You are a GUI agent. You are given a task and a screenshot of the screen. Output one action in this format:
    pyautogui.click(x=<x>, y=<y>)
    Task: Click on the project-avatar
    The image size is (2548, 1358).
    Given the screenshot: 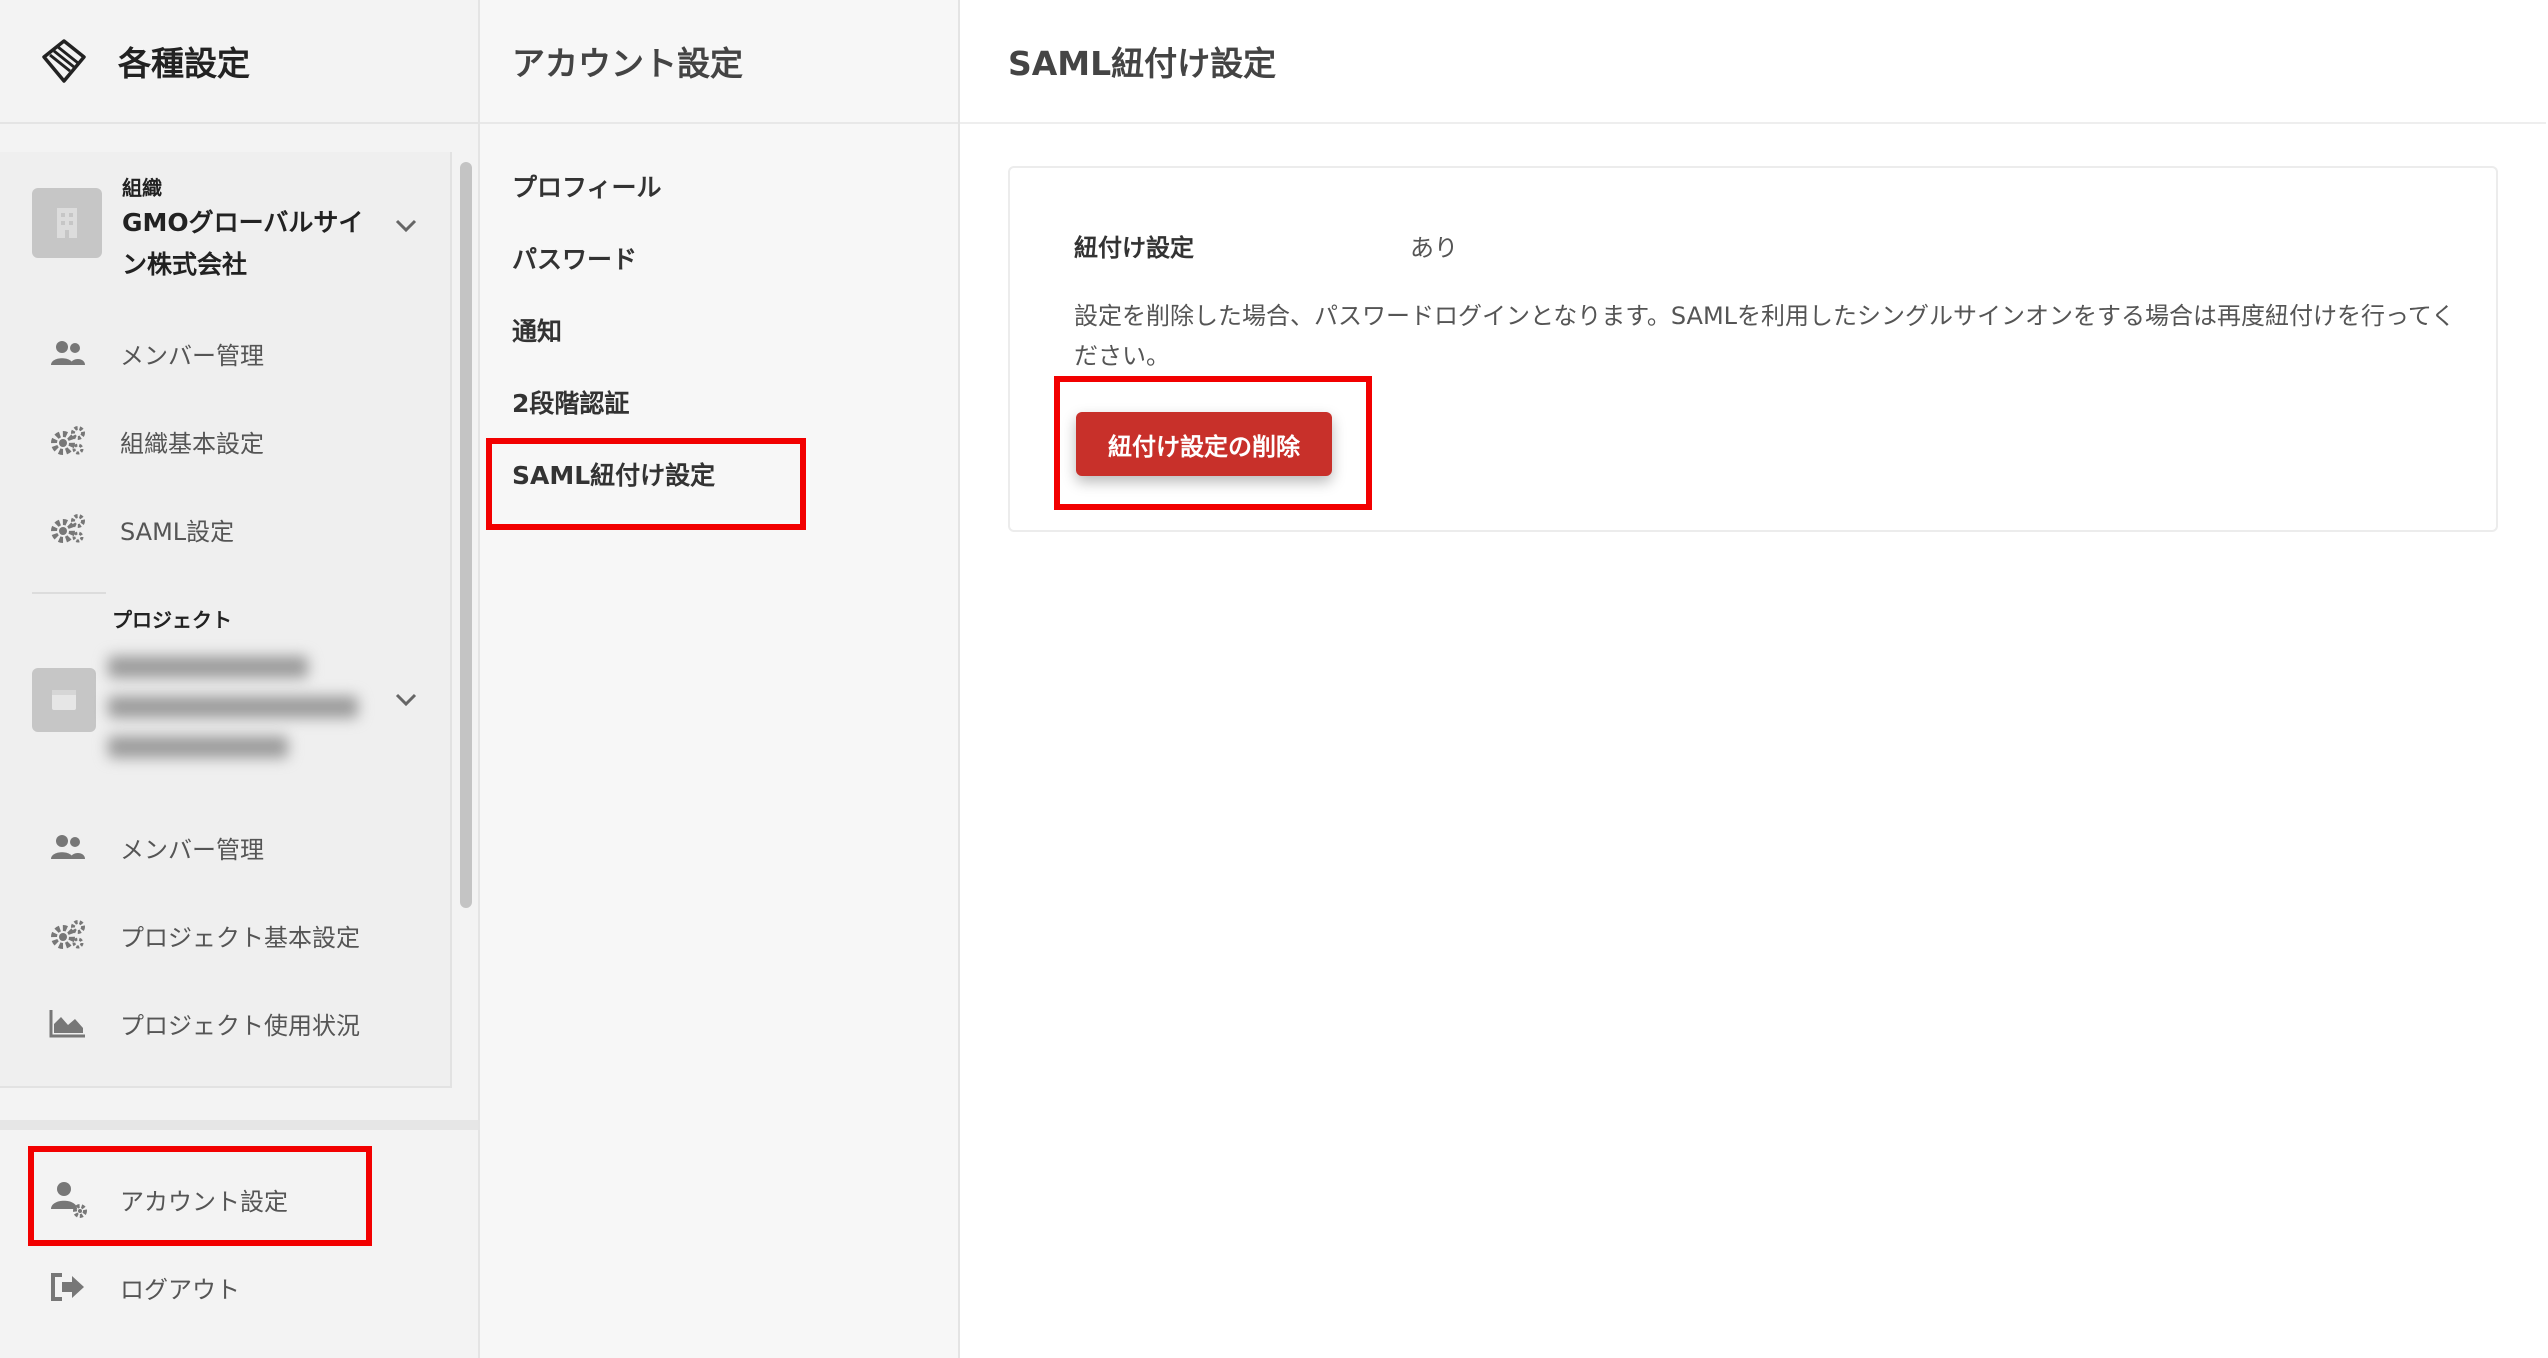 What is the action you would take?
    pyautogui.click(x=64, y=700)
    